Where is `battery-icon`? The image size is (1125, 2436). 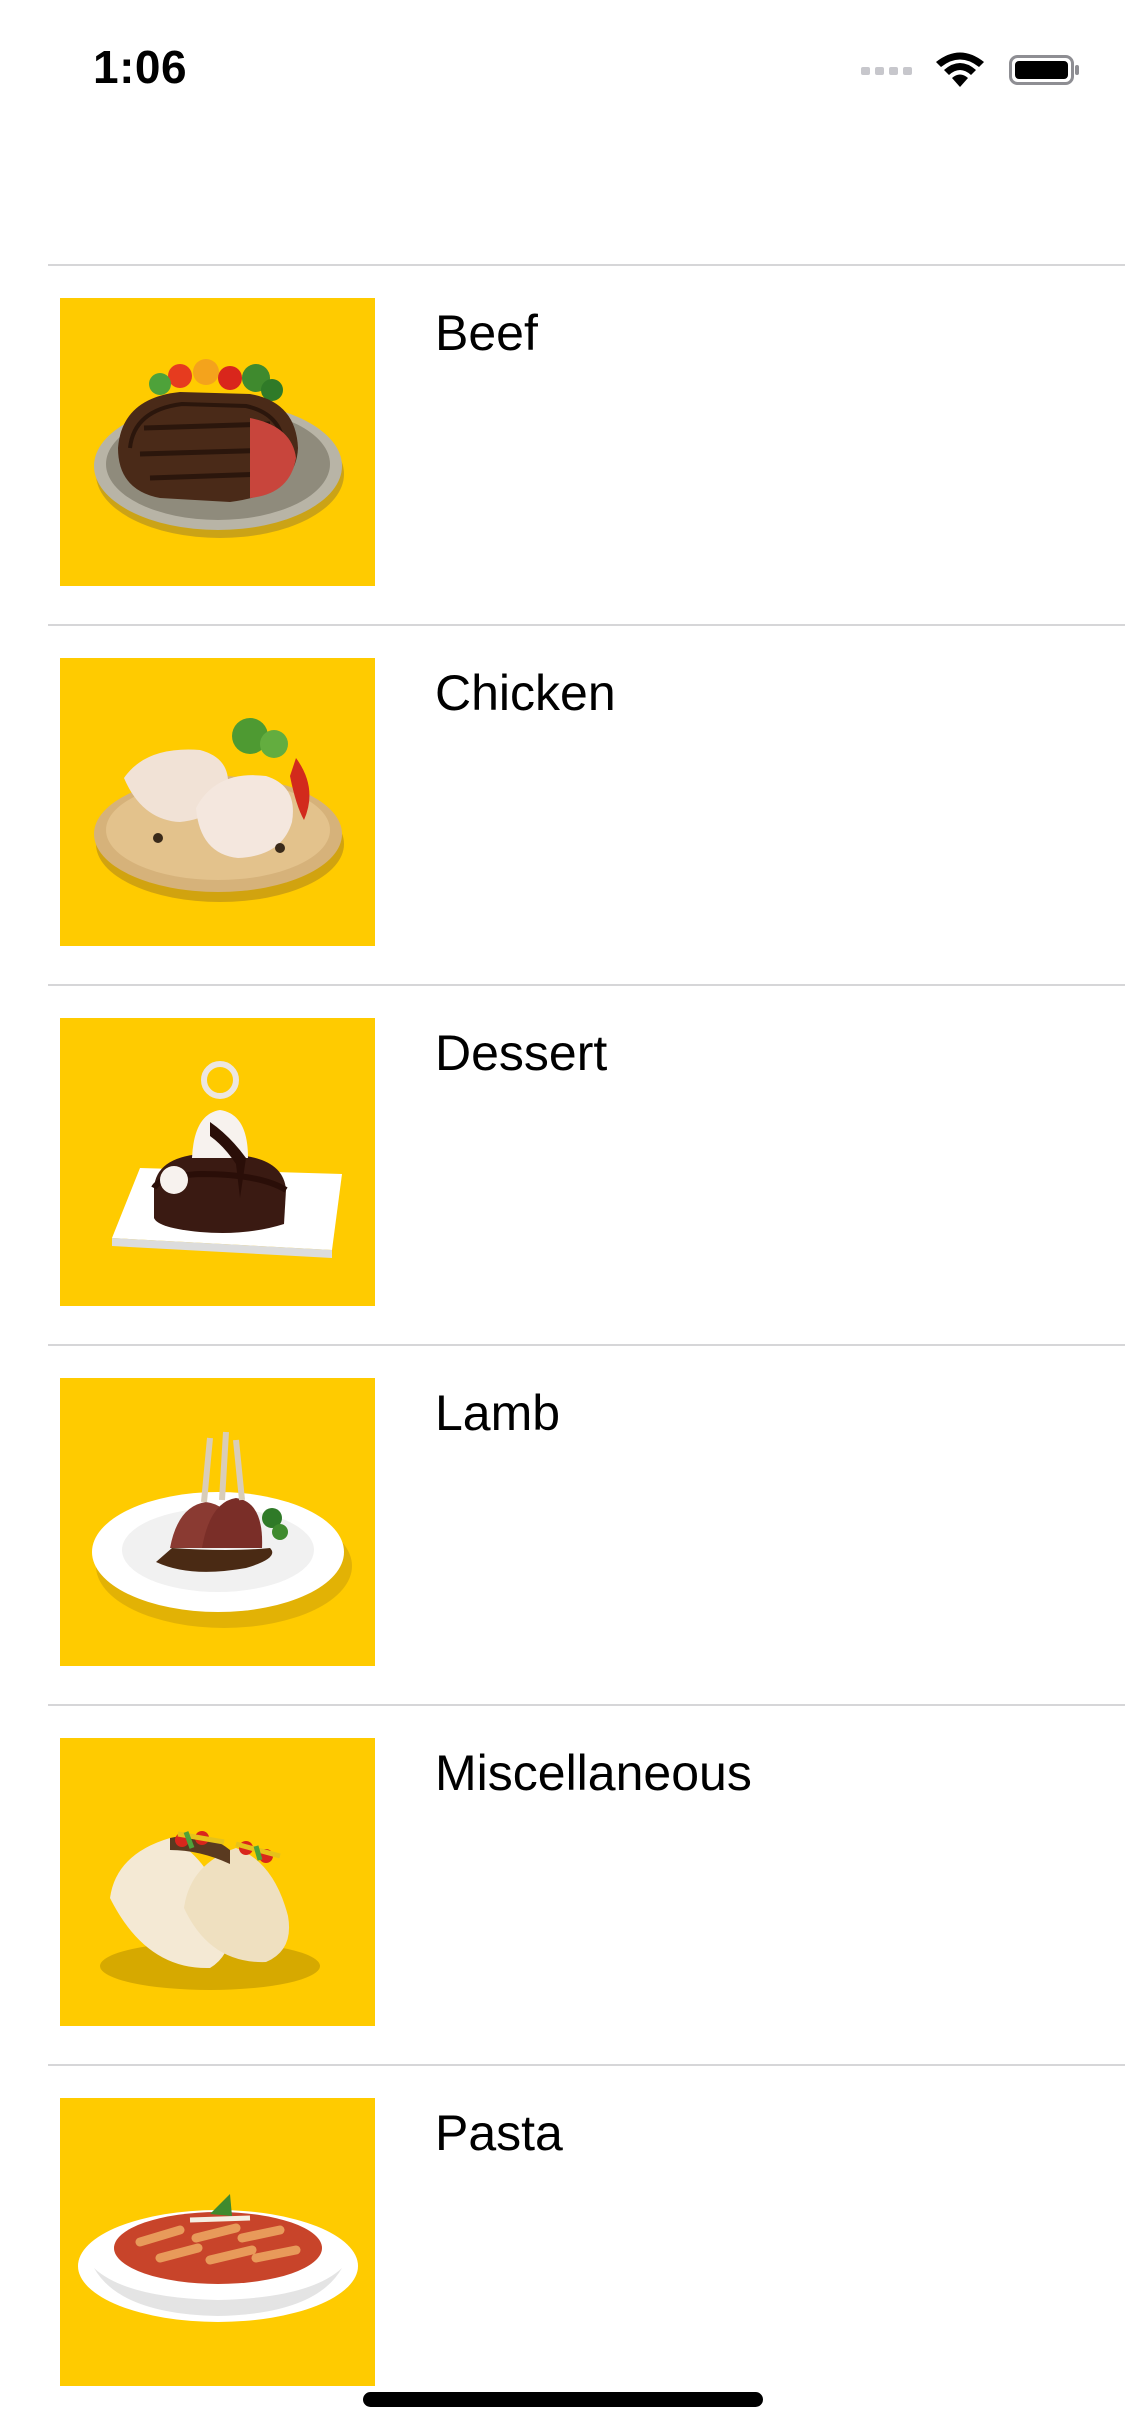
battery-icon is located at coordinates (1044, 70).